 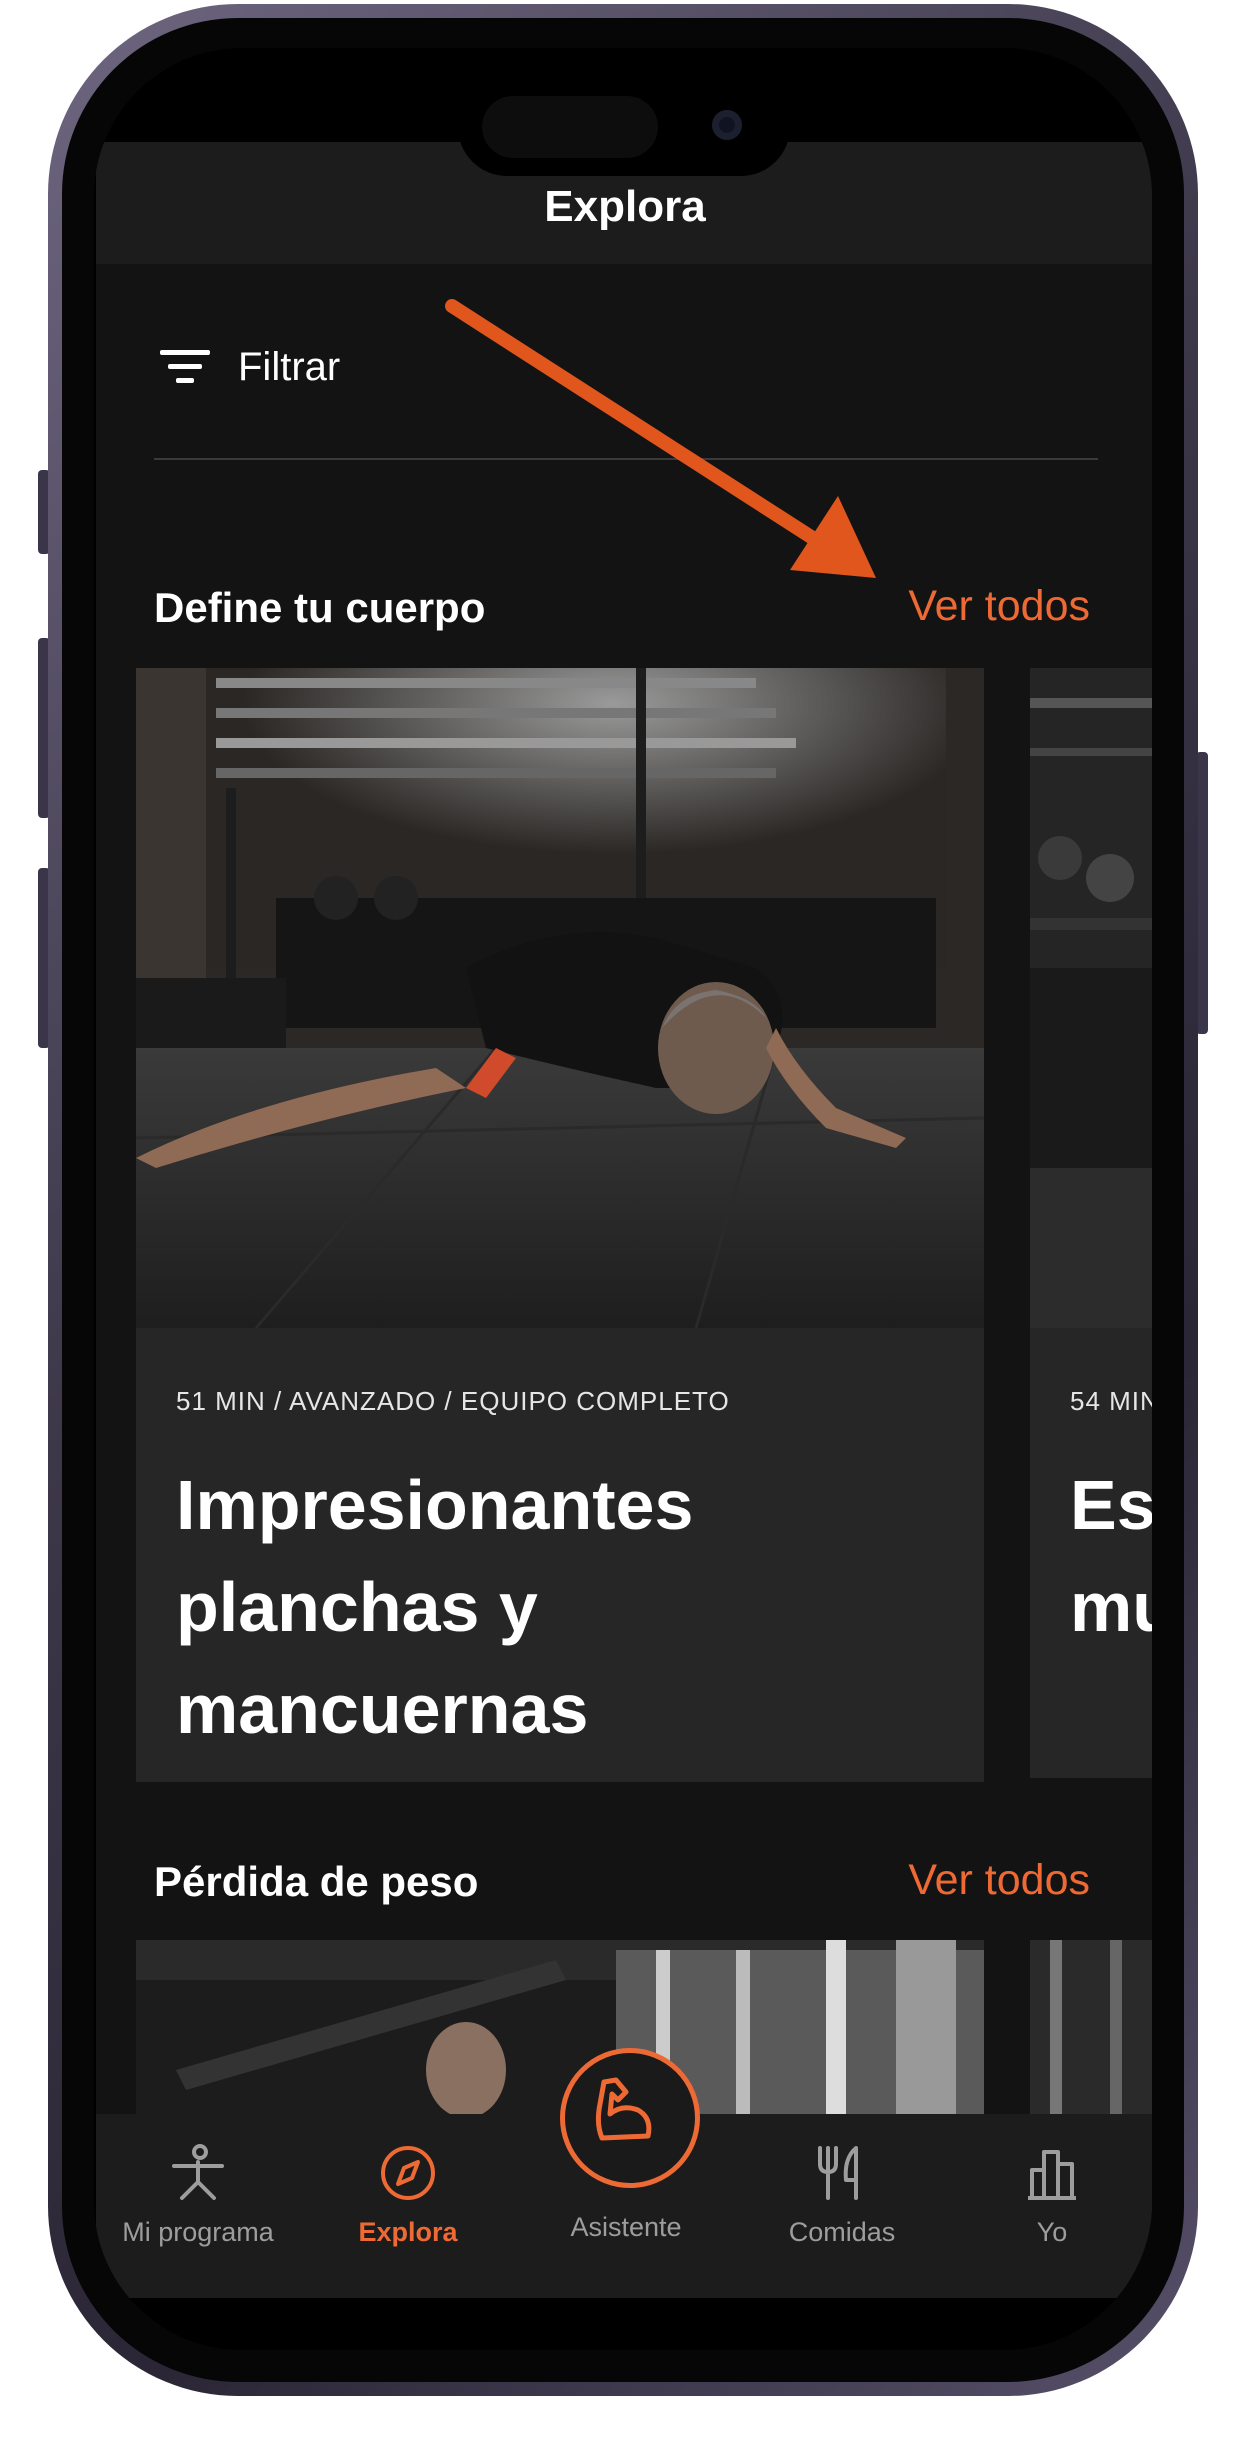 I want to click on see-all-link-weight-loss: Ver todos, so click(x=999, y=1880).